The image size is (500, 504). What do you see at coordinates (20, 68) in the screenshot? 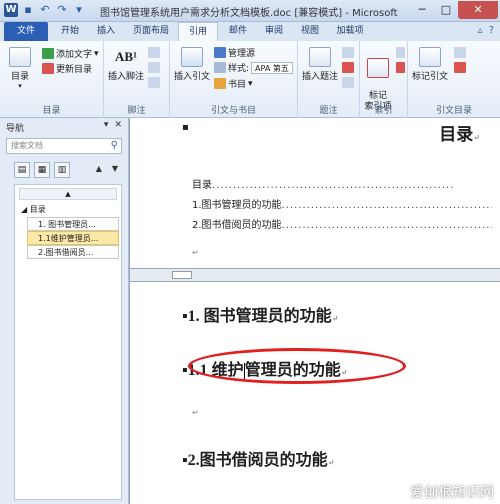
I see `toc-button: 目录 ▾` at bounding box center [20, 68].